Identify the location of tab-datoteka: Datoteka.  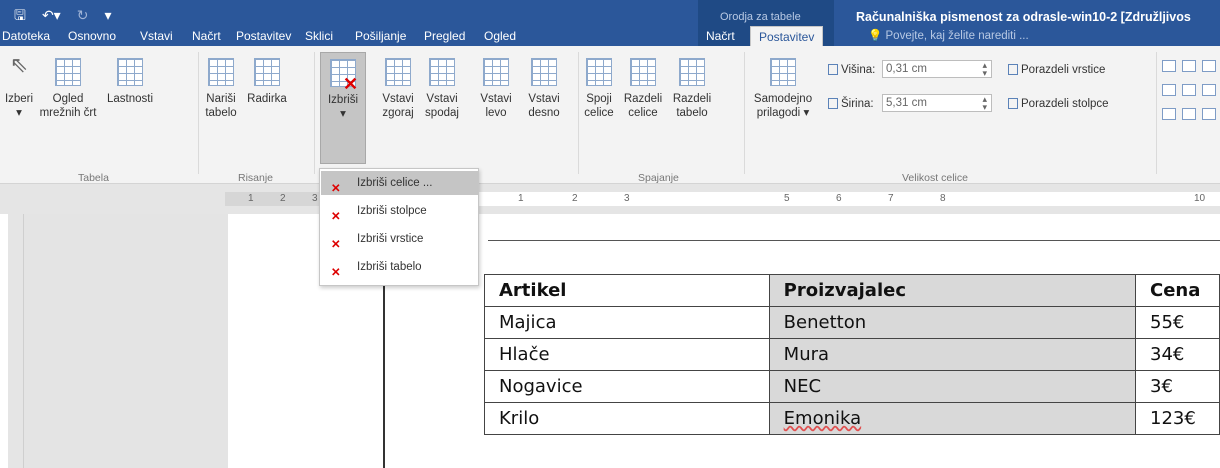
(26, 36).